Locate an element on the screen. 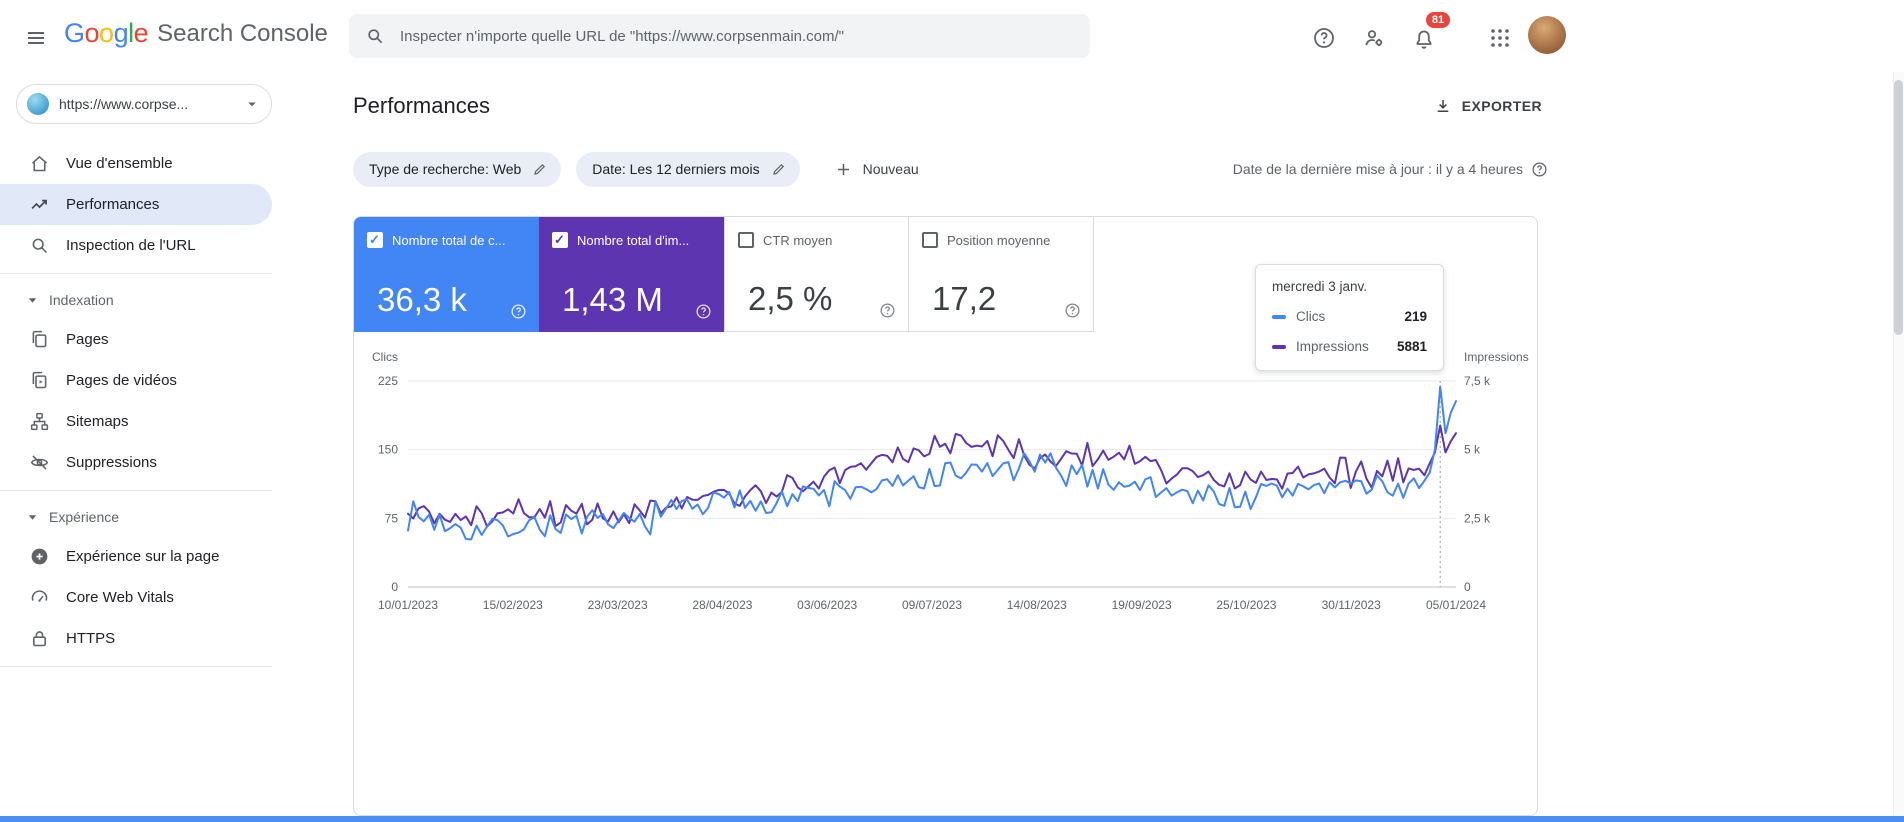  pencil-icon is located at coordinates (778, 169).